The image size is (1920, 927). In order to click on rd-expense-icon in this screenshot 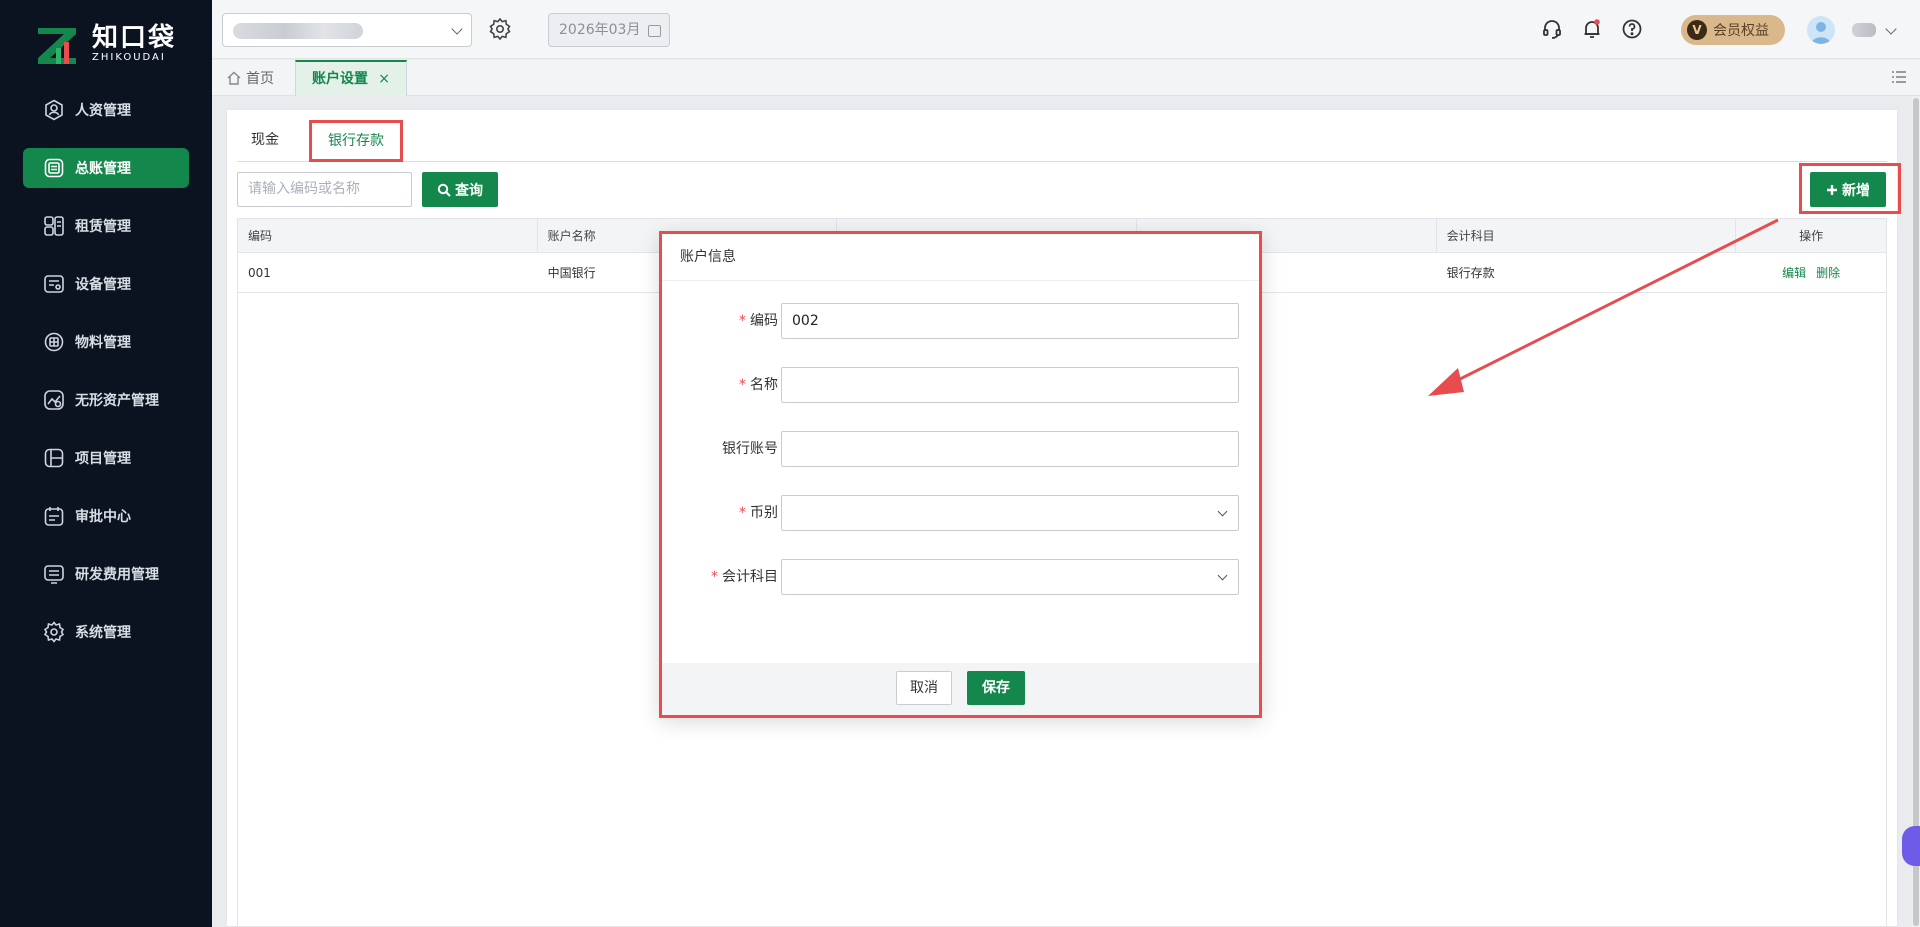, I will do `click(54, 574)`.